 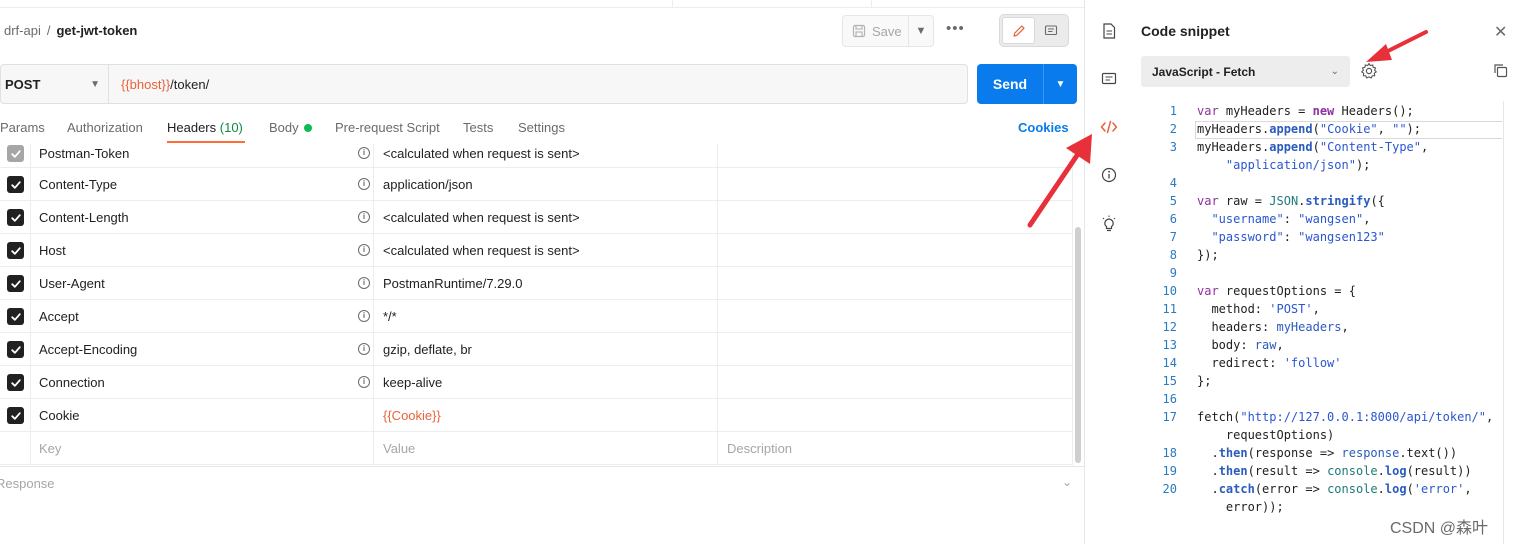 I want to click on header-value: keep-alive, so click(x=412, y=382).